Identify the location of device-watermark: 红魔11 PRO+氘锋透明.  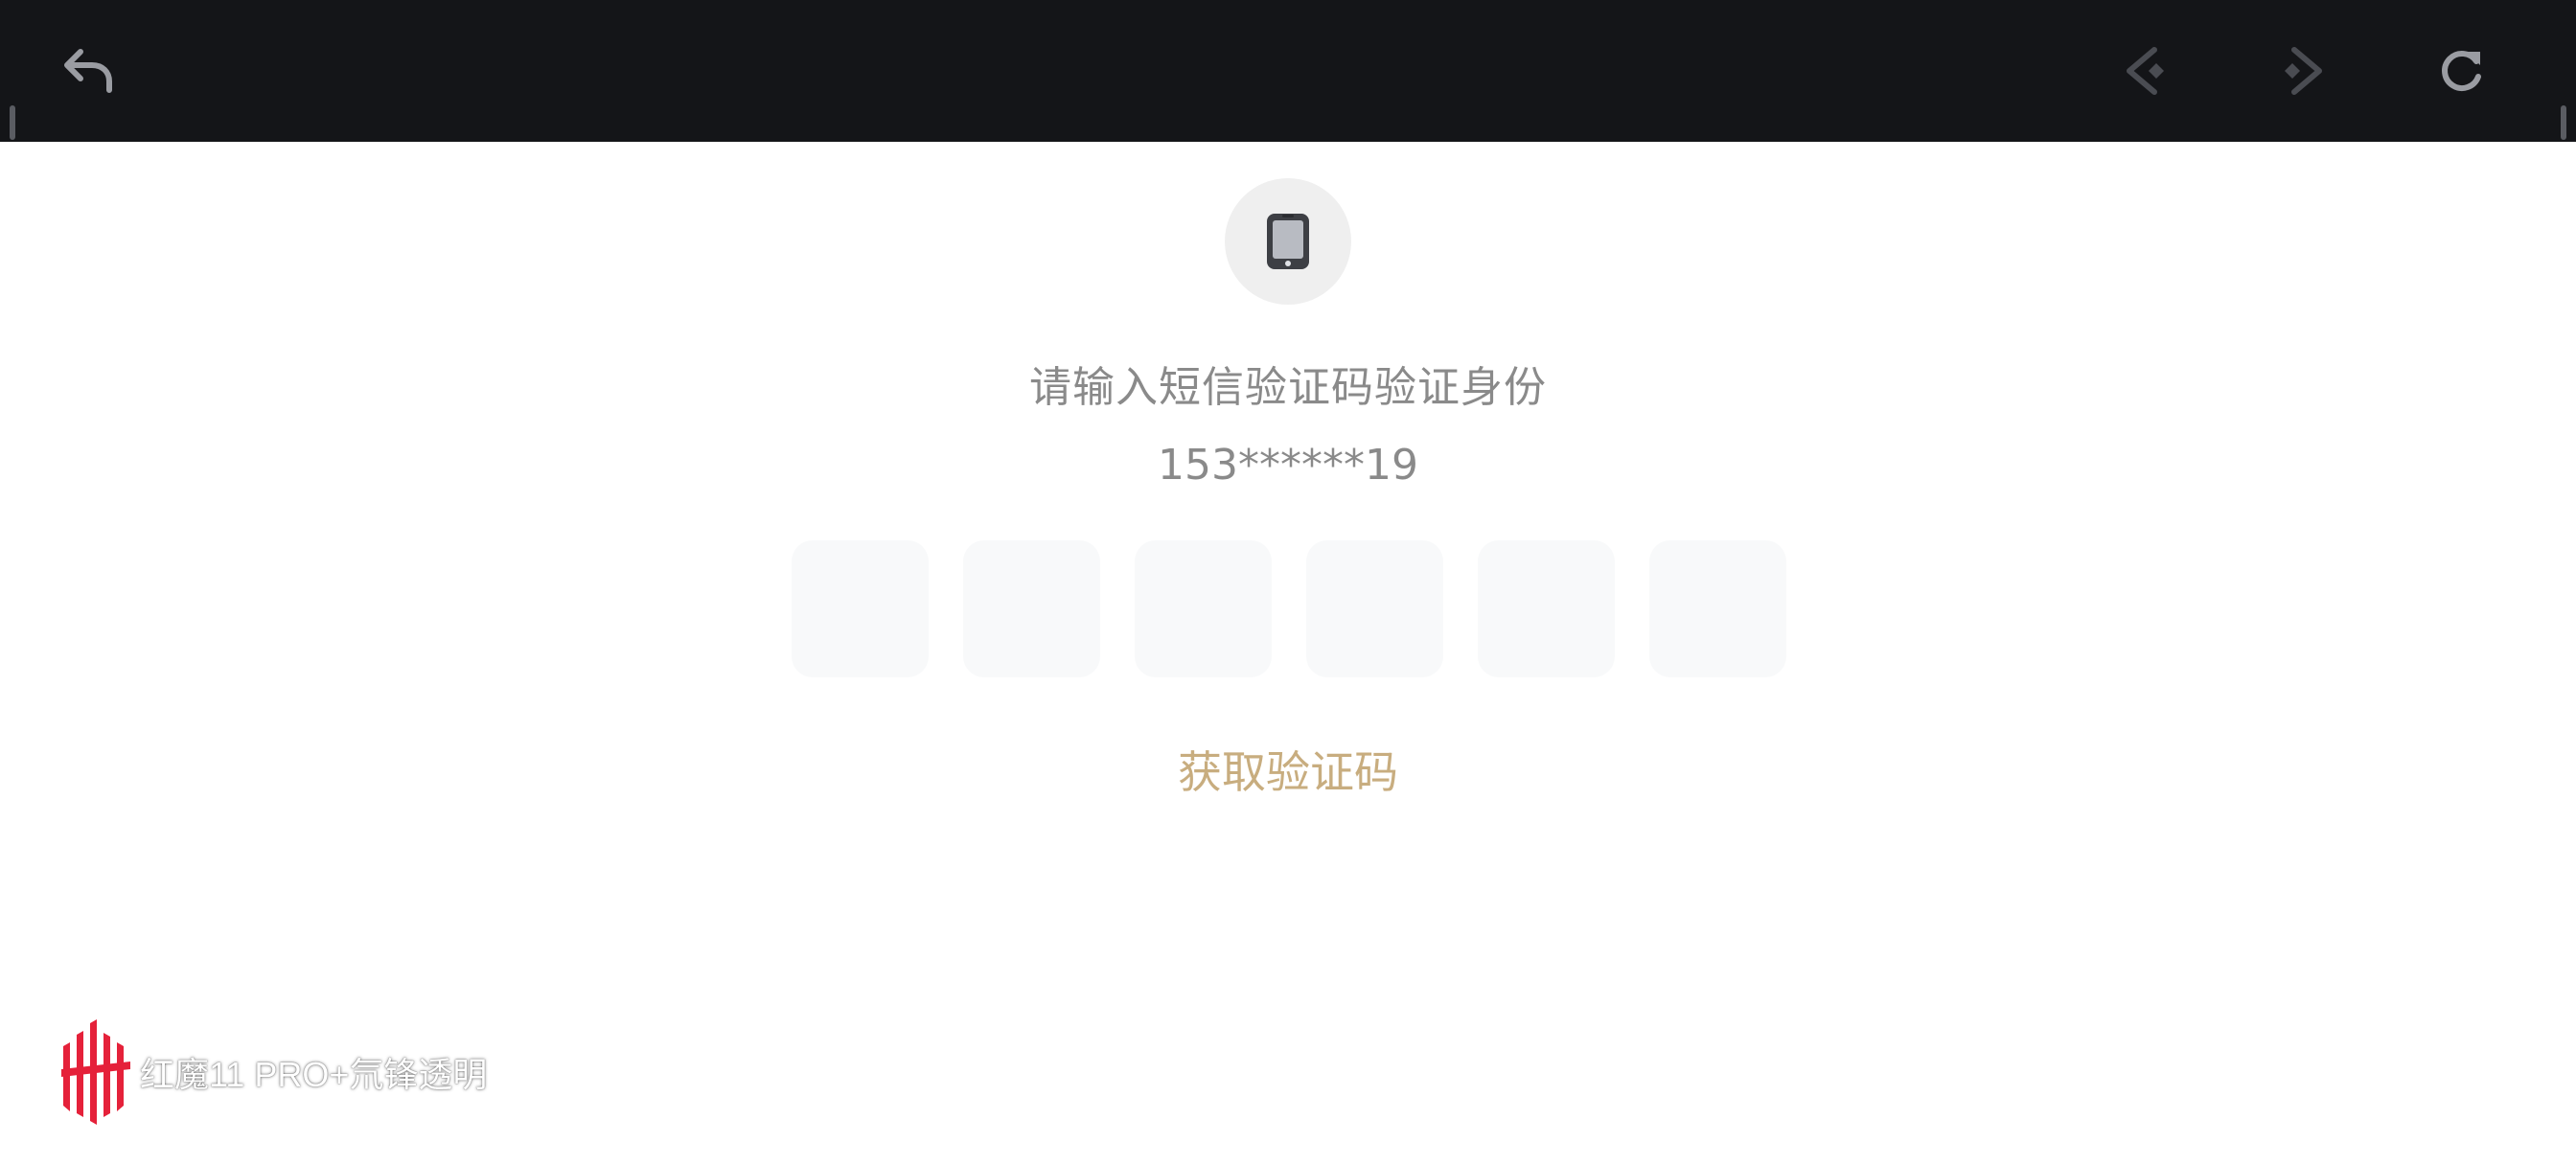
(272, 1072).